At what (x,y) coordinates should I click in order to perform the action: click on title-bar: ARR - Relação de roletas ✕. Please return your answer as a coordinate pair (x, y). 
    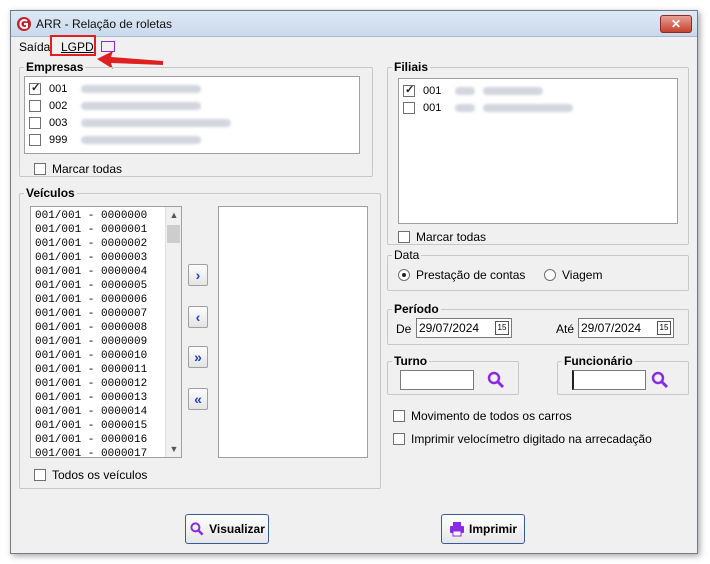
    Looking at the image, I should click on (354, 24).